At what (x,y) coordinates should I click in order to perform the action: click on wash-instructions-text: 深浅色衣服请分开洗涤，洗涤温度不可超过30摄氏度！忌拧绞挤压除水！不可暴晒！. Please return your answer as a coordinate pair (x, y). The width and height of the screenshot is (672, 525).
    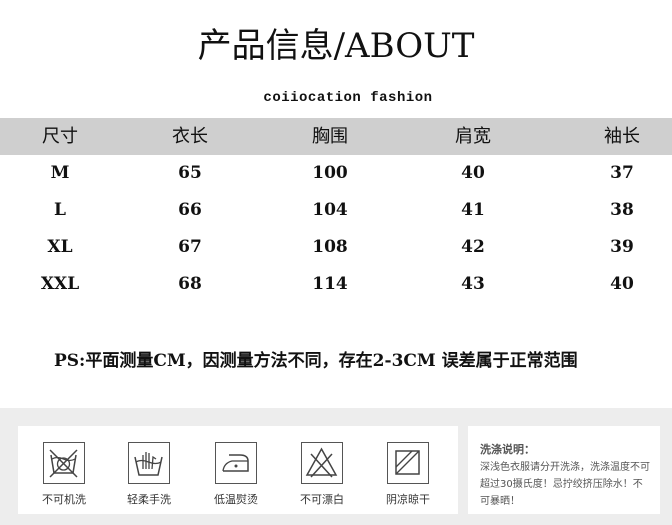
    Looking at the image, I should click on (565, 484).